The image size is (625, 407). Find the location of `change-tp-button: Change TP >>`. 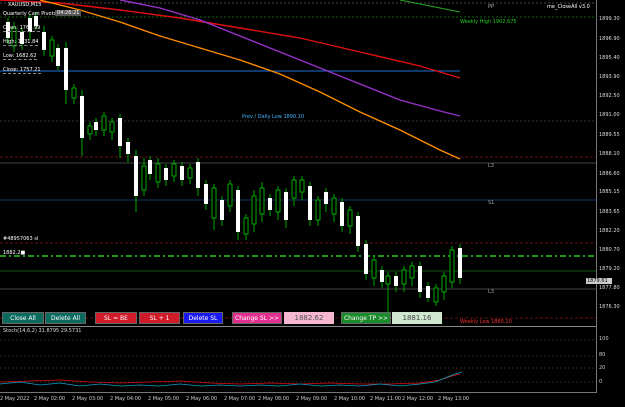

change-tp-button: Change TP >> is located at coordinates (366, 318).